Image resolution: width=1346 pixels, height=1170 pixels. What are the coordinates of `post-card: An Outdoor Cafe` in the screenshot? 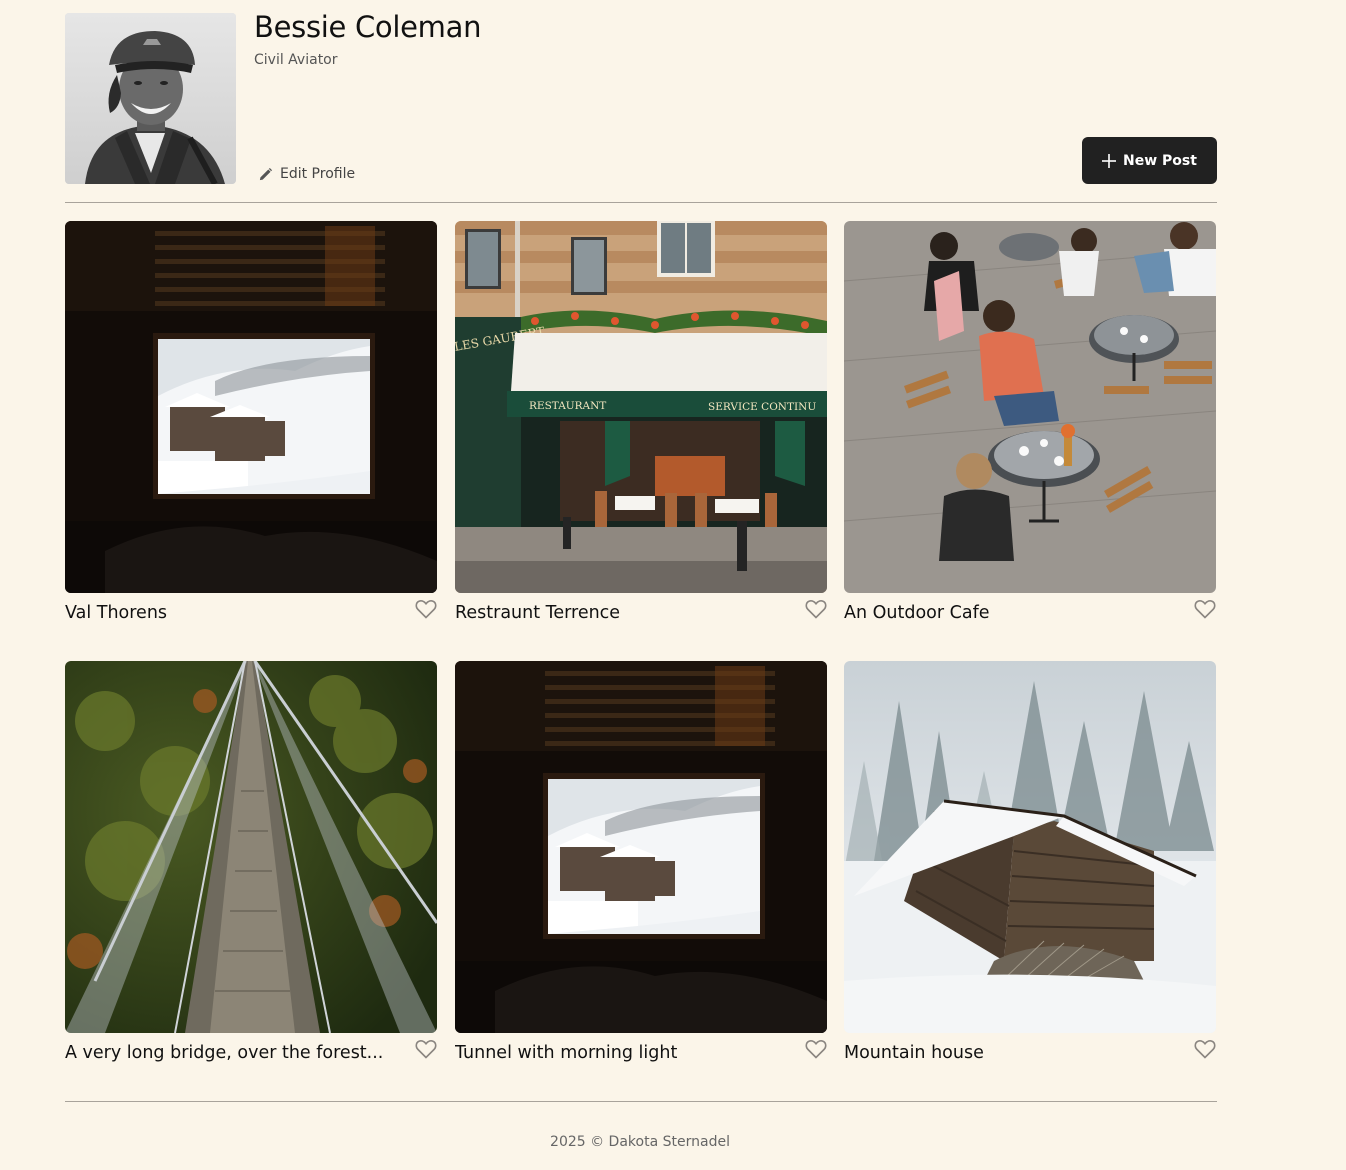 It's located at (1030, 426).